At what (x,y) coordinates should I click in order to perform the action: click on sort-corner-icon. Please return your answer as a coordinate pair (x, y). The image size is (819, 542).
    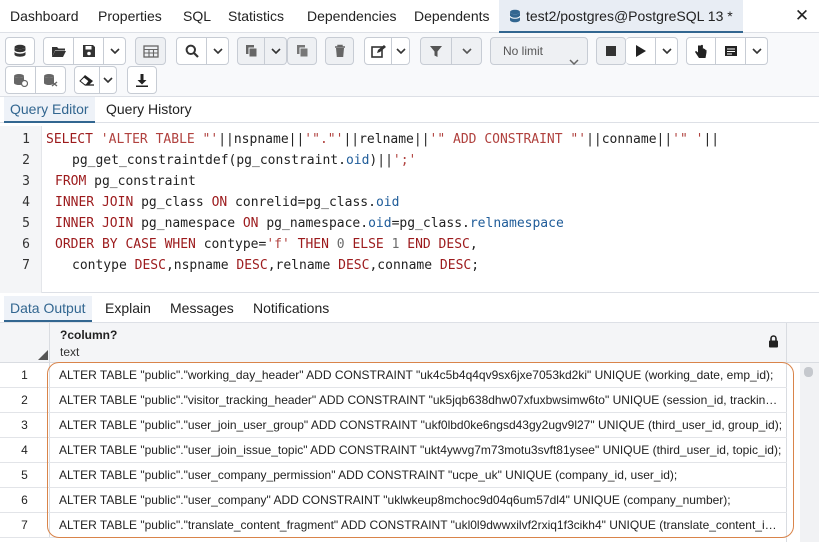
    Looking at the image, I should click on (43, 355).